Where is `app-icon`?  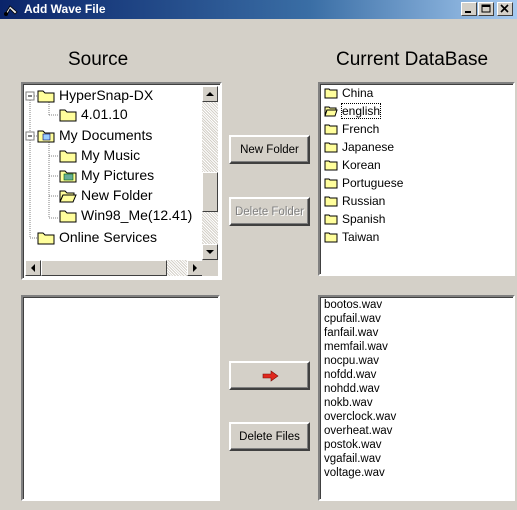
app-icon is located at coordinates (11, 10).